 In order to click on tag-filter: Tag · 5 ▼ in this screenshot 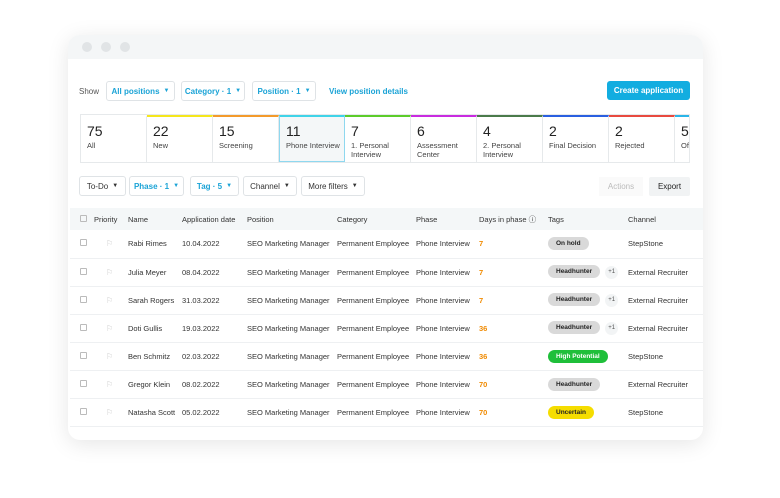, I will do `click(214, 186)`.